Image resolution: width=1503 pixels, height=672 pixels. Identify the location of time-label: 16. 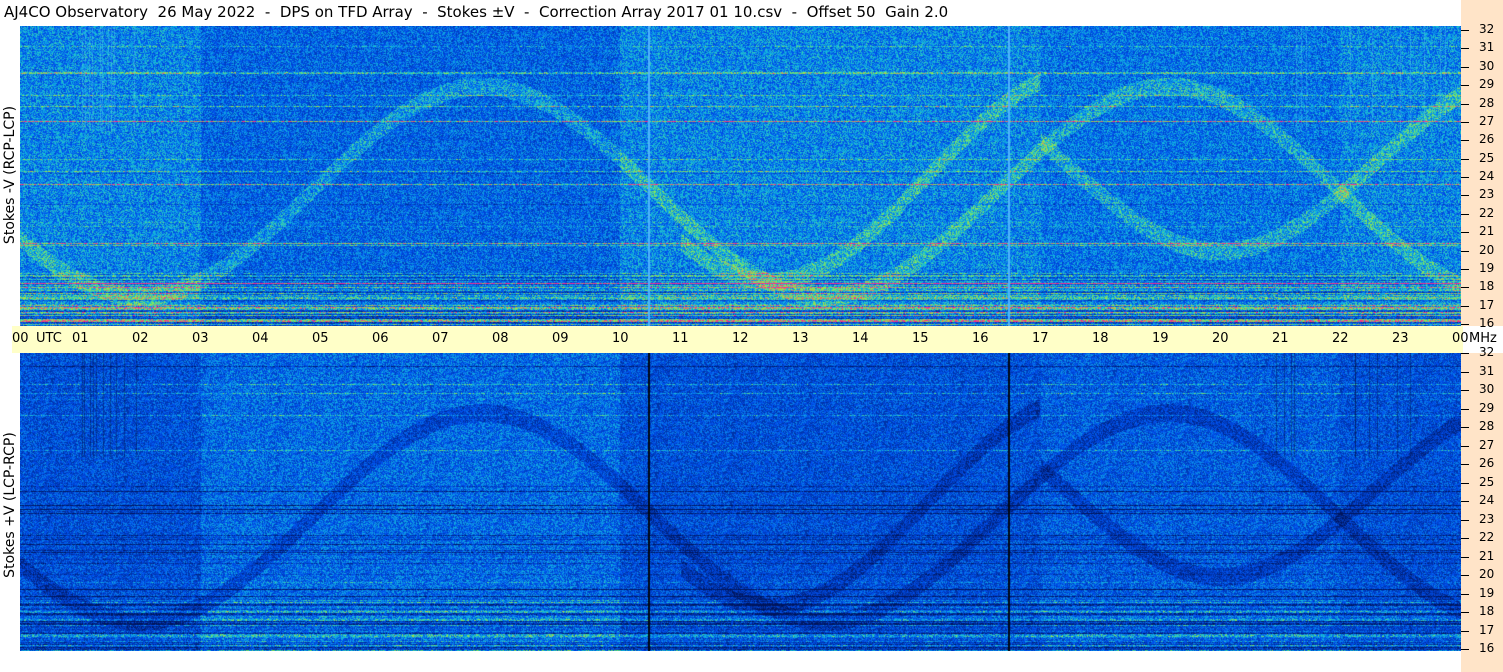
(980, 338).